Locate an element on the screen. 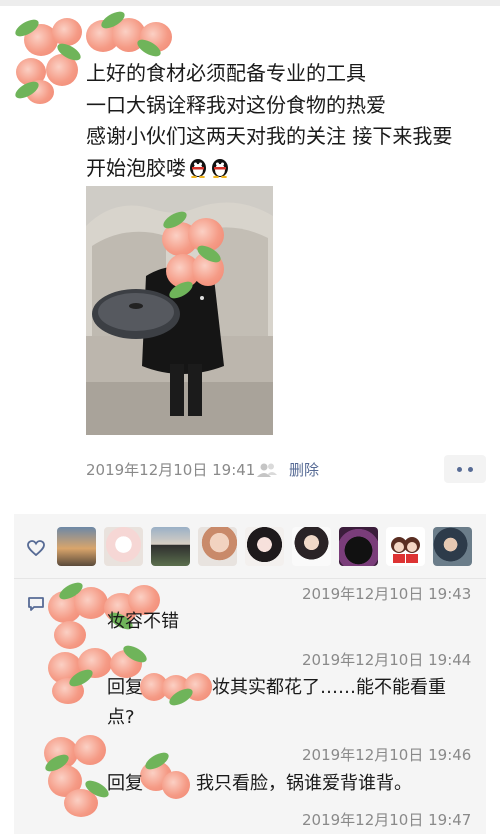 Image resolution: width=500 pixels, height=834 pixels. post-line-4: 开始泡胶喽 is located at coordinates (136, 167).